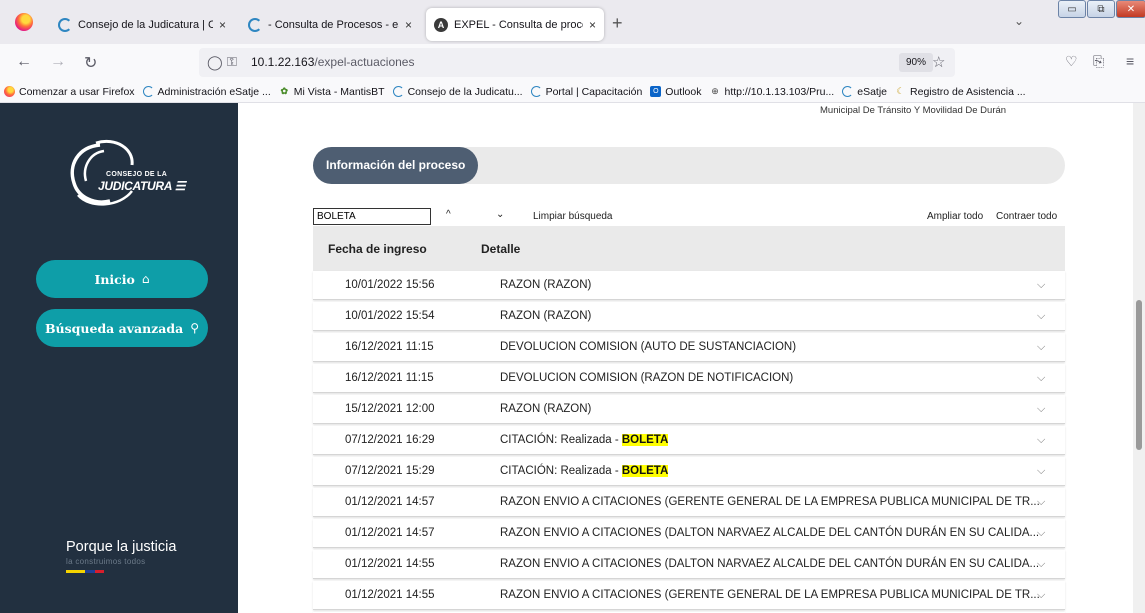 Image resolution: width=1145 pixels, height=613 pixels. I want to click on angular-favicon-icon: A, so click(441, 24).